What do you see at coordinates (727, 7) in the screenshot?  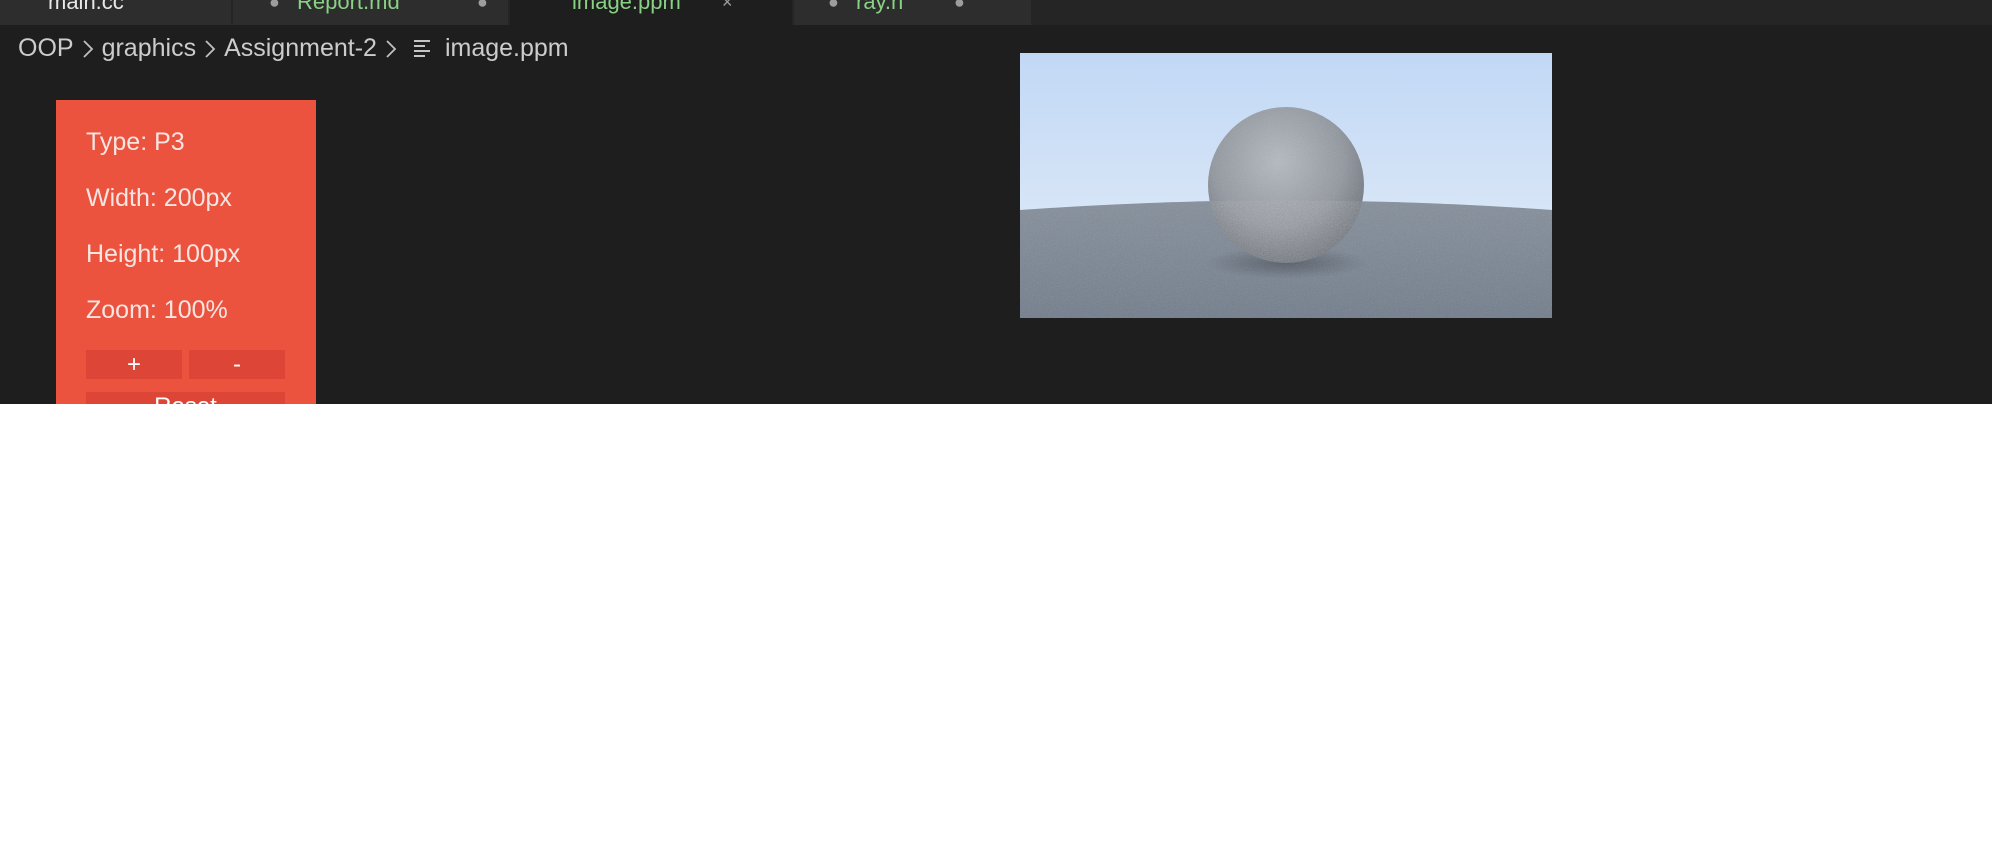 I see `tab-close-icon: ×` at bounding box center [727, 7].